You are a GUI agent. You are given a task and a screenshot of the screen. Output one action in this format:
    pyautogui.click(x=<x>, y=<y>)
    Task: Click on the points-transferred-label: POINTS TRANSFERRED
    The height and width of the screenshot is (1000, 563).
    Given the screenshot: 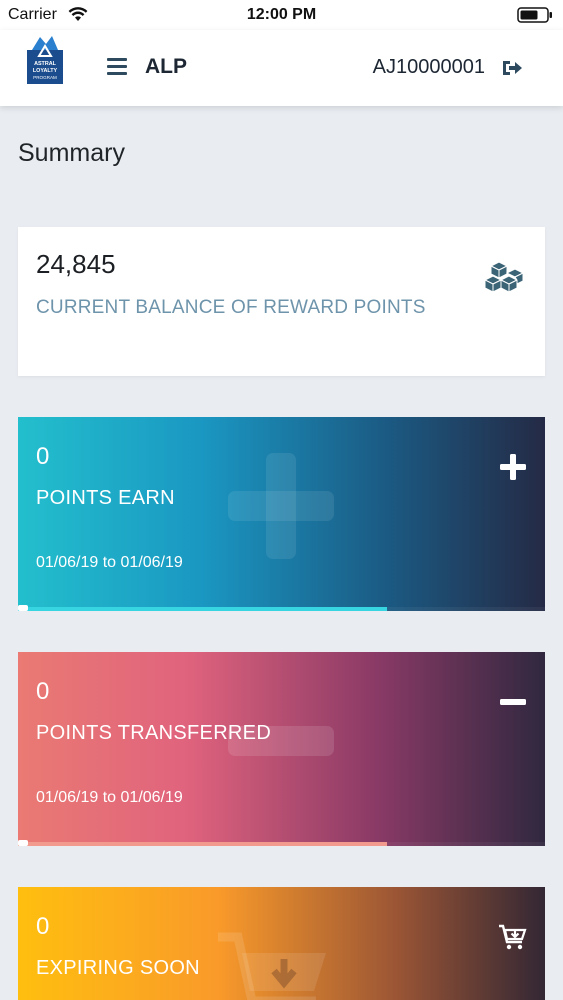 What is the action you would take?
    pyautogui.click(x=154, y=733)
    